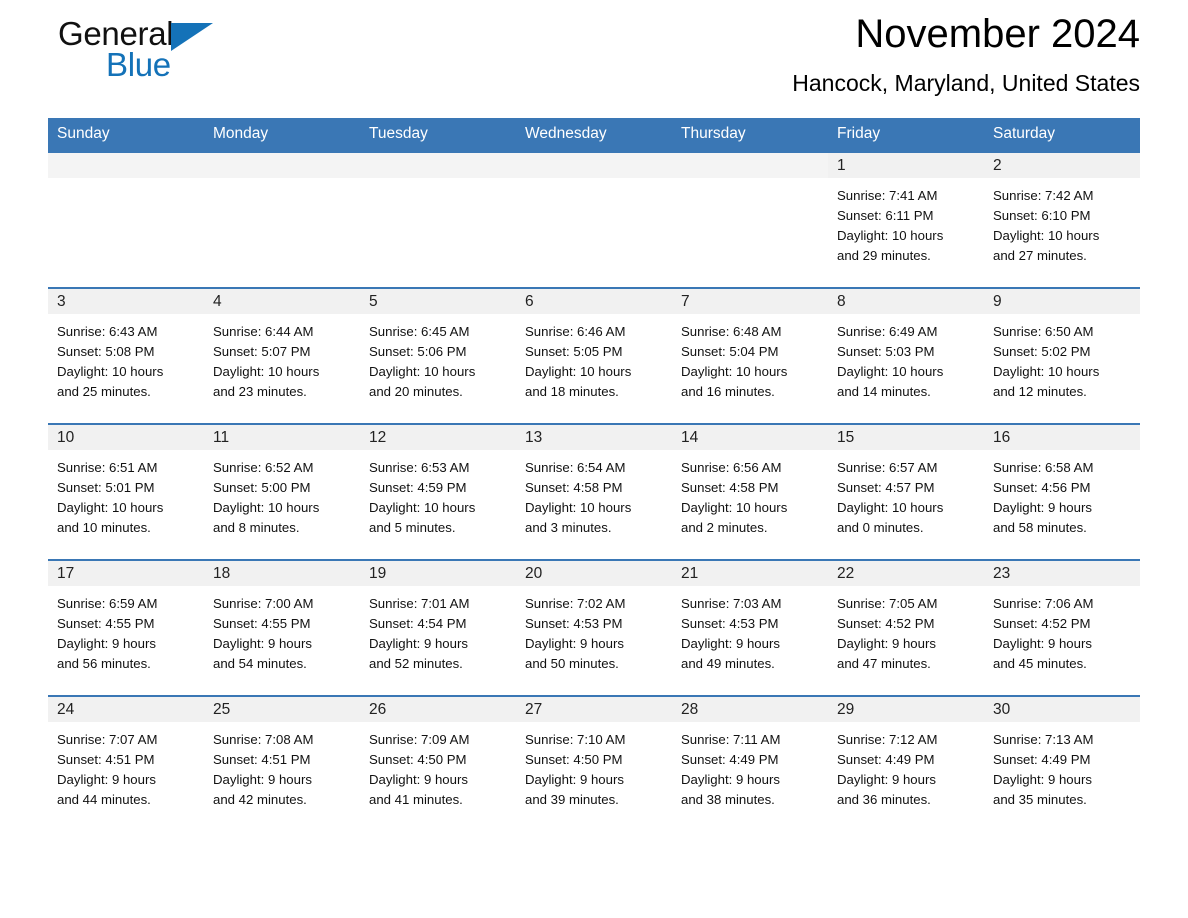  I want to click on page-title: November 2024, so click(997, 34).